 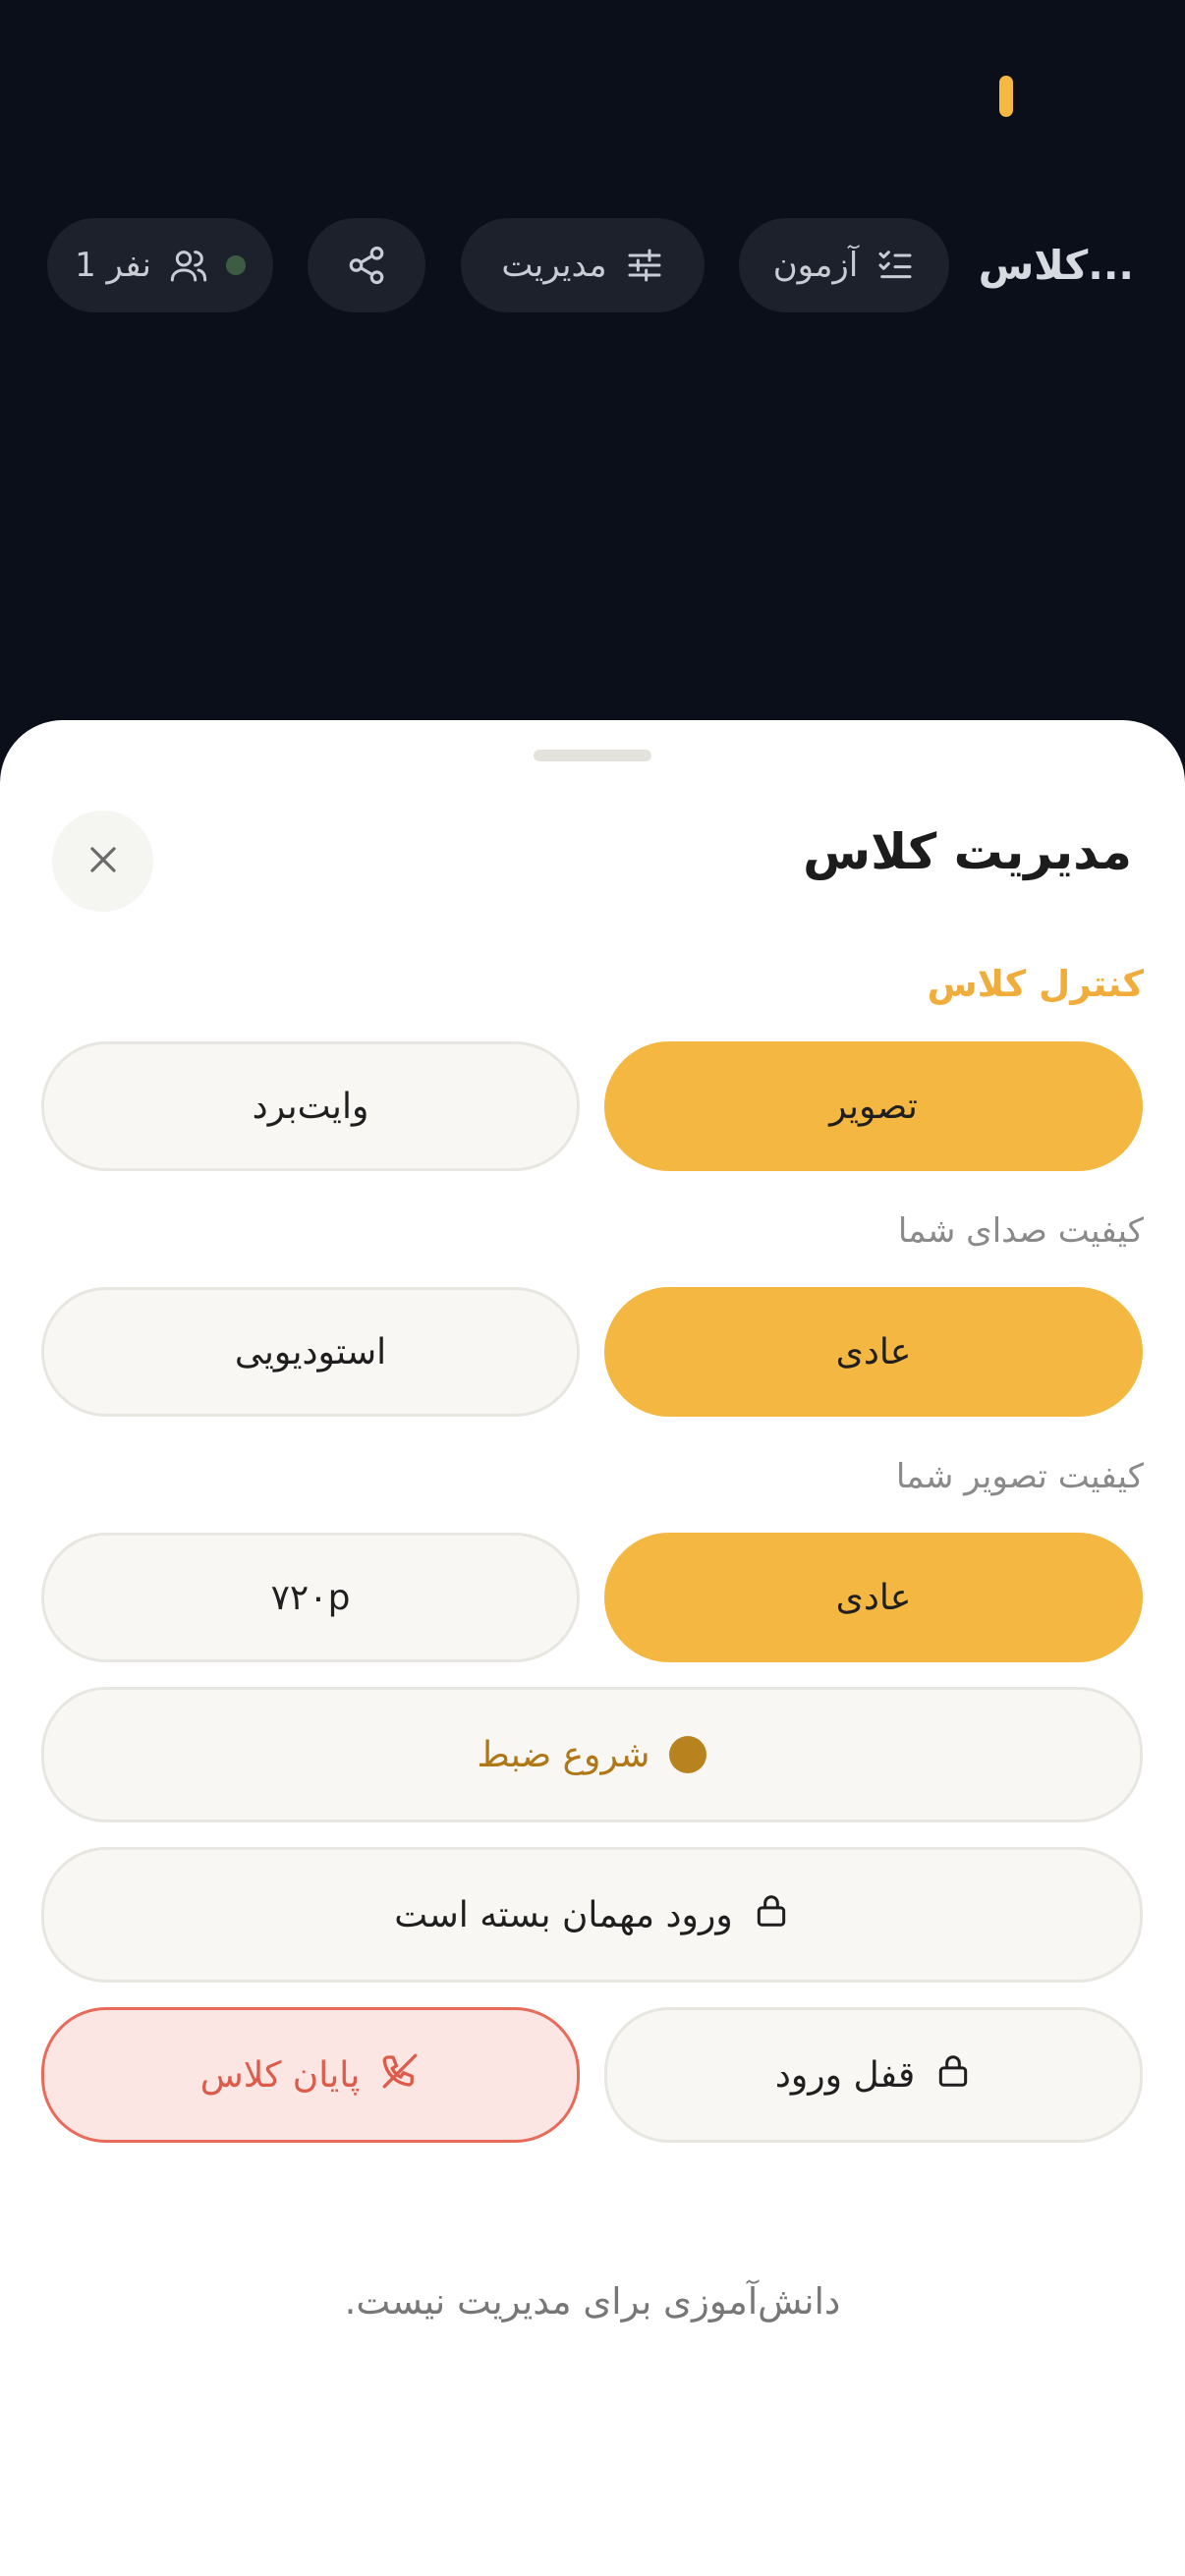 I want to click on status-indicator, so click(x=1006, y=96).